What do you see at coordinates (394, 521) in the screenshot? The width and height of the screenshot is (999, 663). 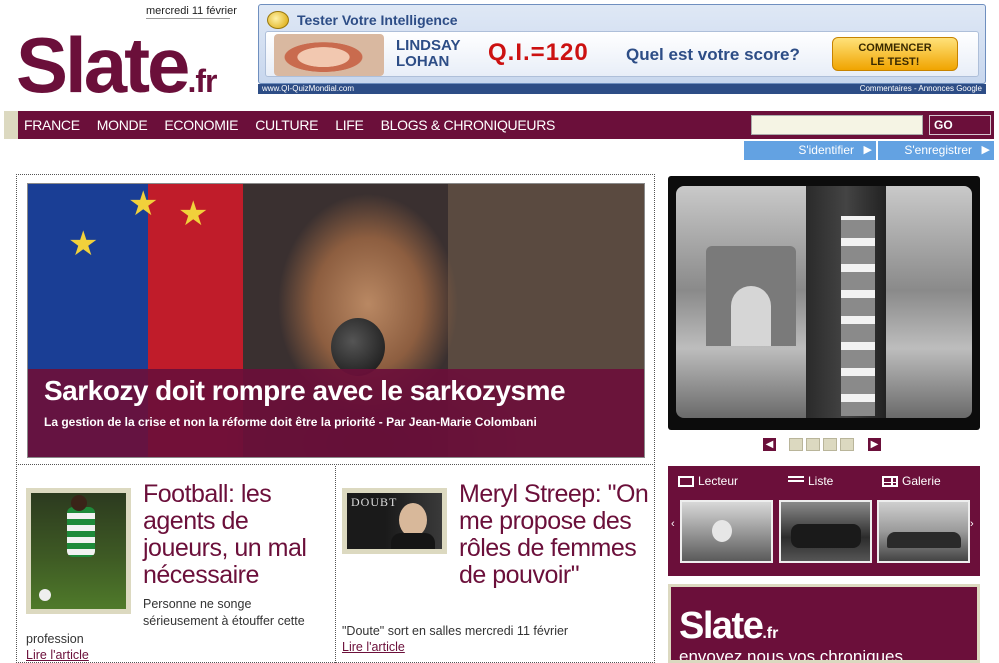 I see `meryl-streep-thumbnail: DOUBT` at bounding box center [394, 521].